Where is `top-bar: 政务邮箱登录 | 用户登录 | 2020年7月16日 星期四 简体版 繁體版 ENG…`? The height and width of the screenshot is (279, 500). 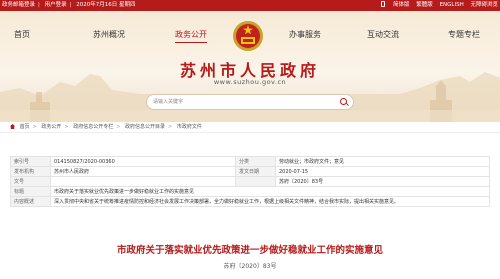 top-bar: 政务邮箱登录 | 用户登录 | 2020年7月16日 星期四 简体版 繁體版 ENG… is located at coordinates (250, 5).